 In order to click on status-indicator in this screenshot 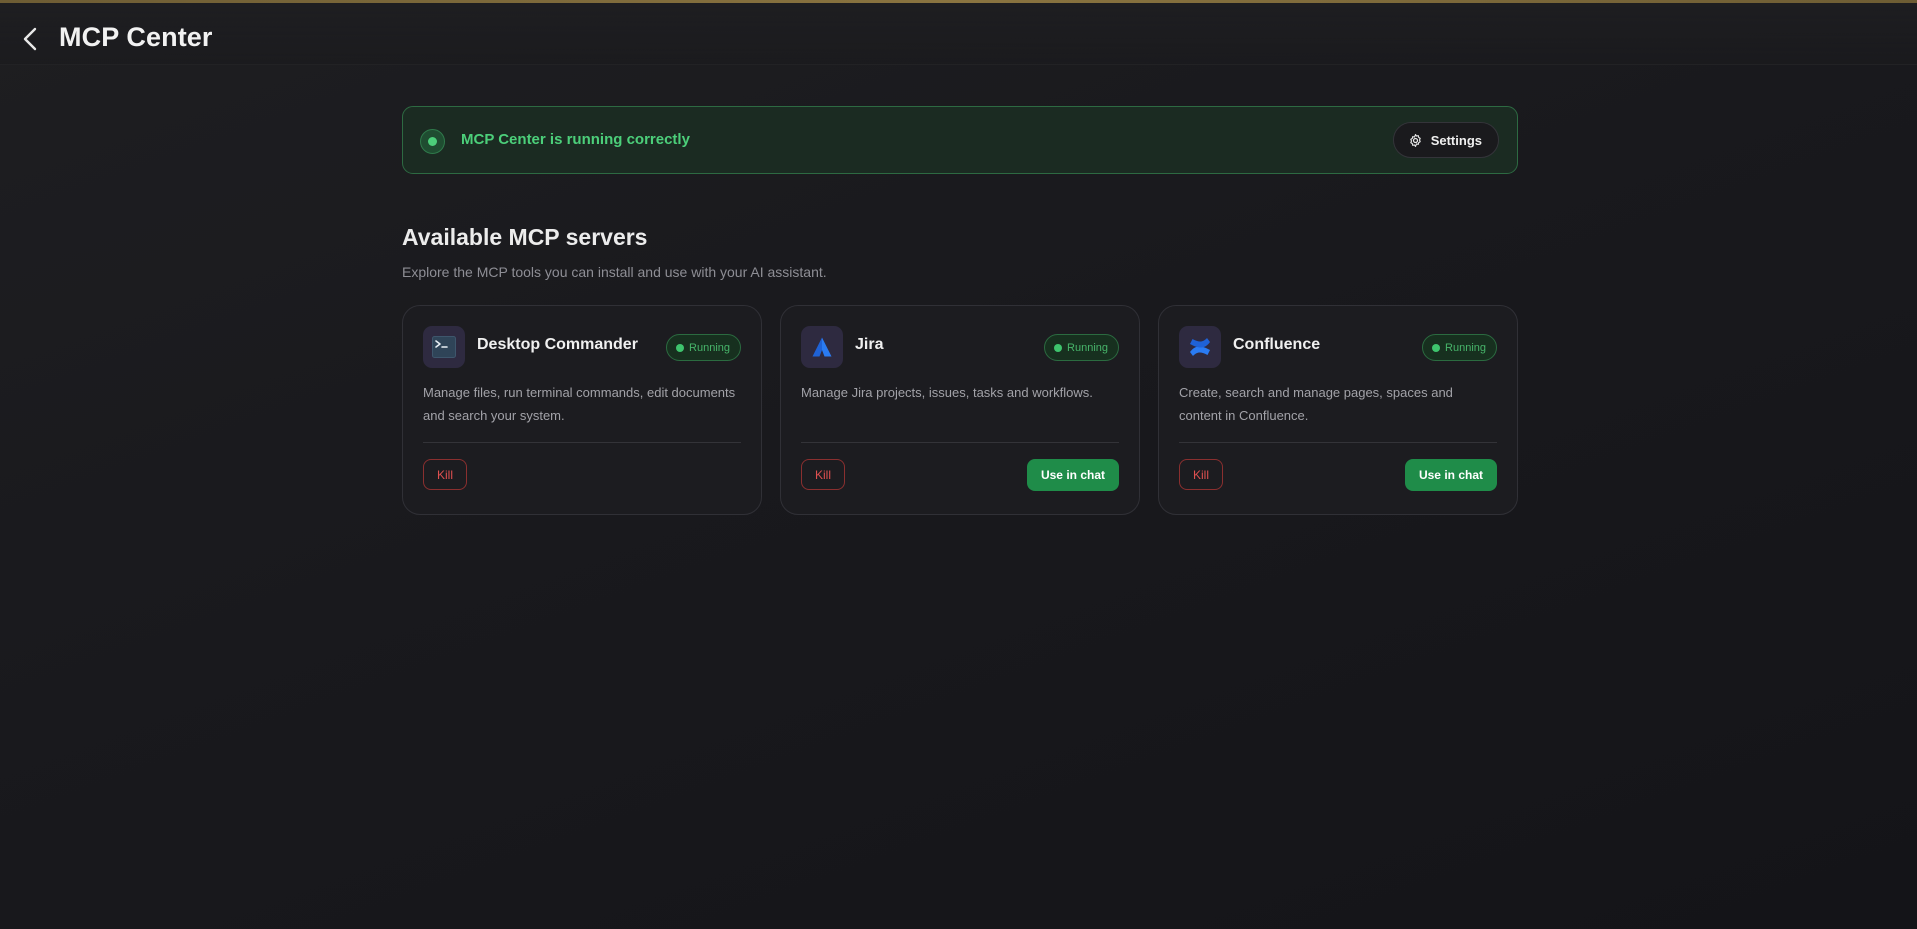, I will do `click(432, 141)`.